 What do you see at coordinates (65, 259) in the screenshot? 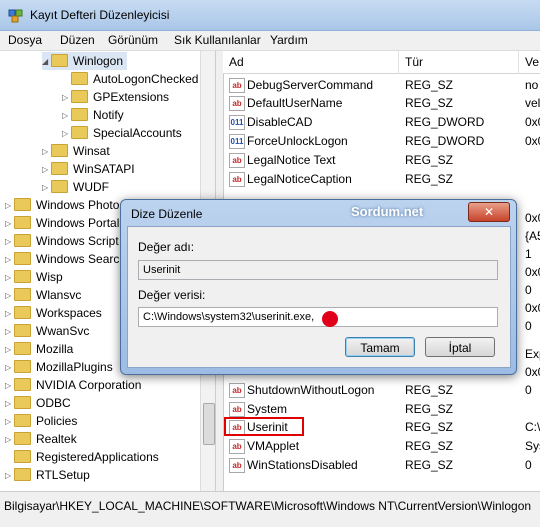
I see `tree-item-windows-search: ▷ Windows Search` at bounding box center [65, 259].